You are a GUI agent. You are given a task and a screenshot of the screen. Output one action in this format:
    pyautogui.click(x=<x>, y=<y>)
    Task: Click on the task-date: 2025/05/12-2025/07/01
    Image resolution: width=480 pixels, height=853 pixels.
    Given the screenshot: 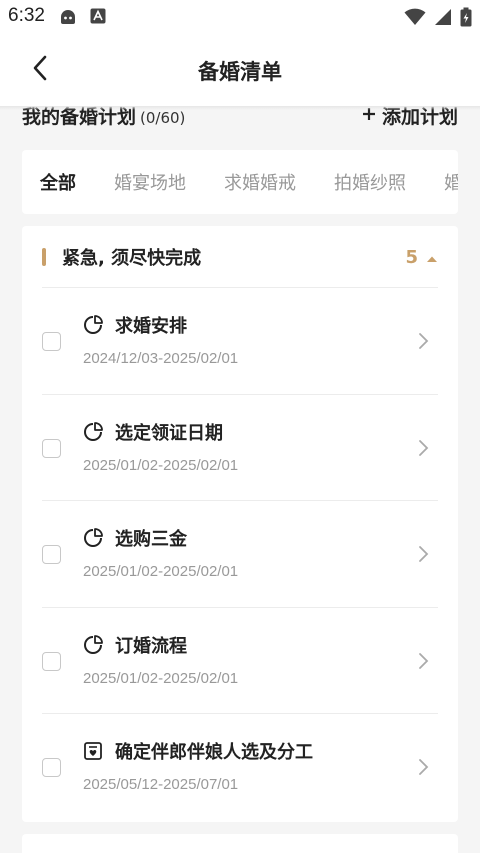 What is the action you would take?
    pyautogui.click(x=161, y=784)
    